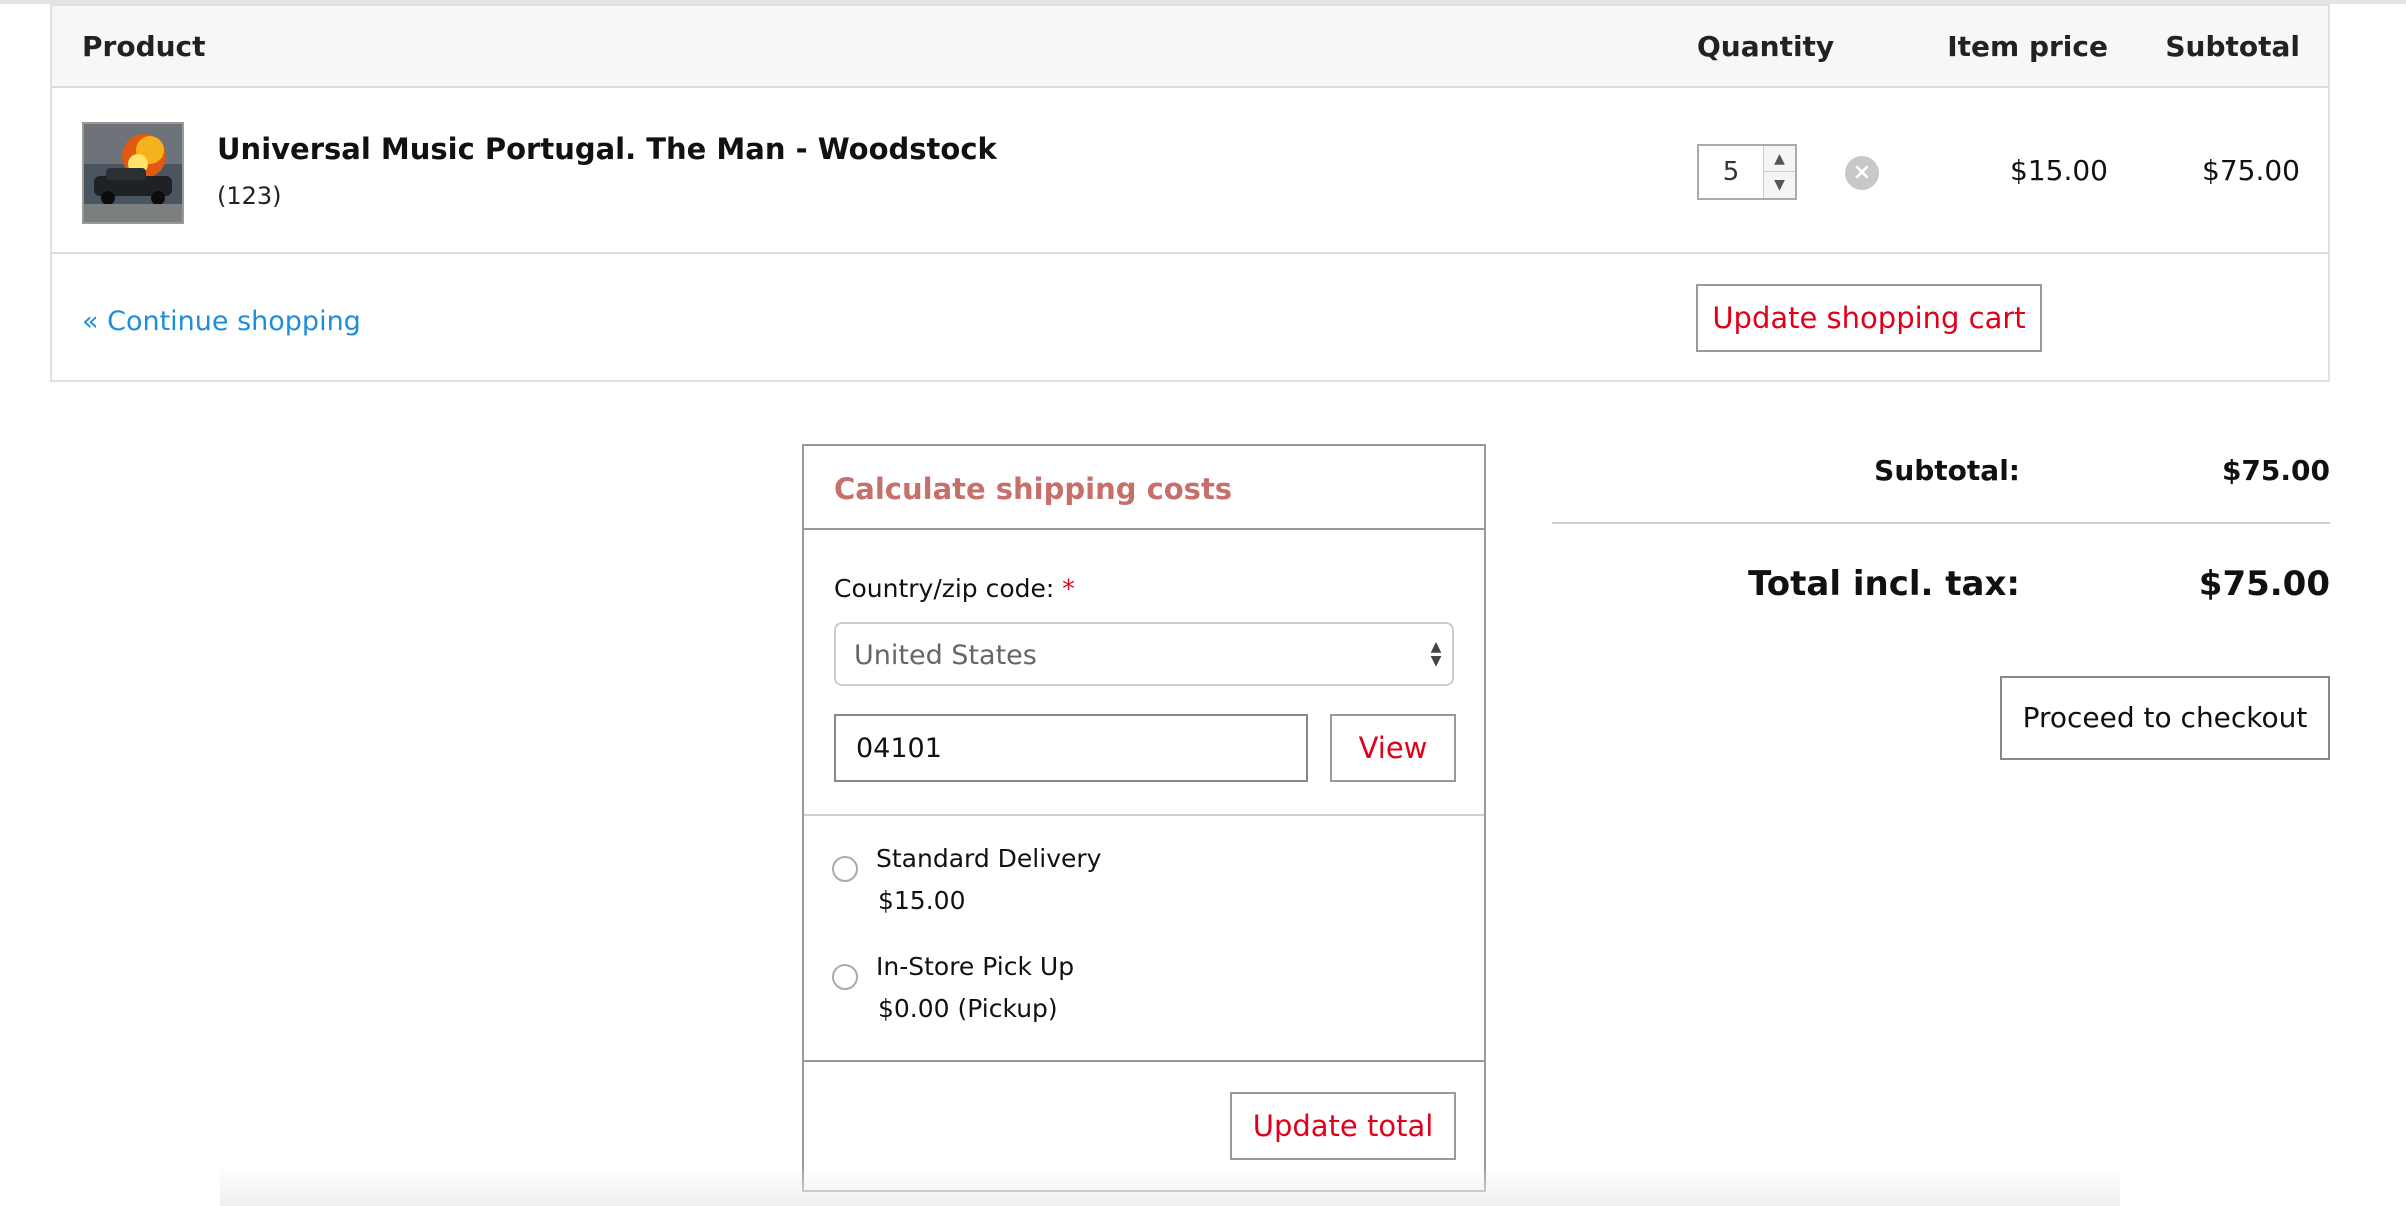 Image resolution: width=2406 pixels, height=1206 pixels. I want to click on album-cover-icon, so click(133, 173).